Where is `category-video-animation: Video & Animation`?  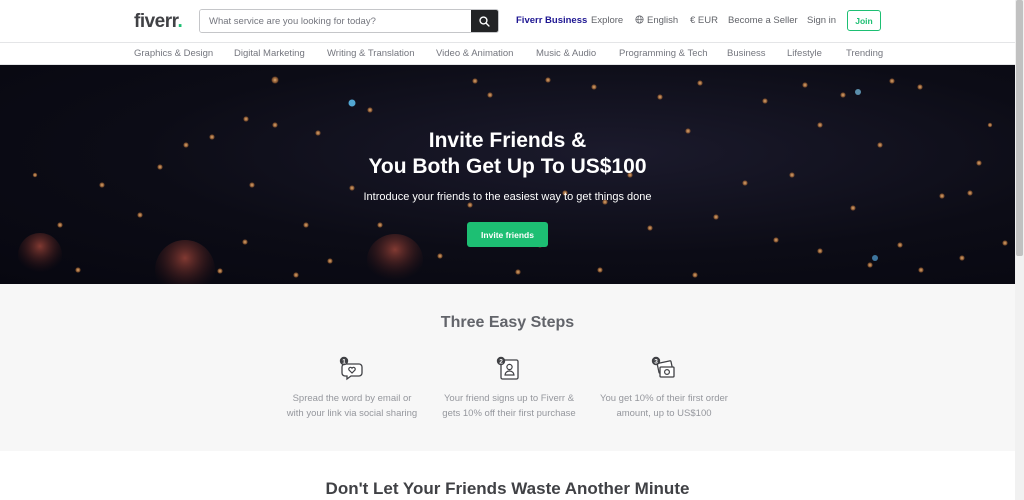
category-video-animation: Video & Animation is located at coordinates (474, 53).